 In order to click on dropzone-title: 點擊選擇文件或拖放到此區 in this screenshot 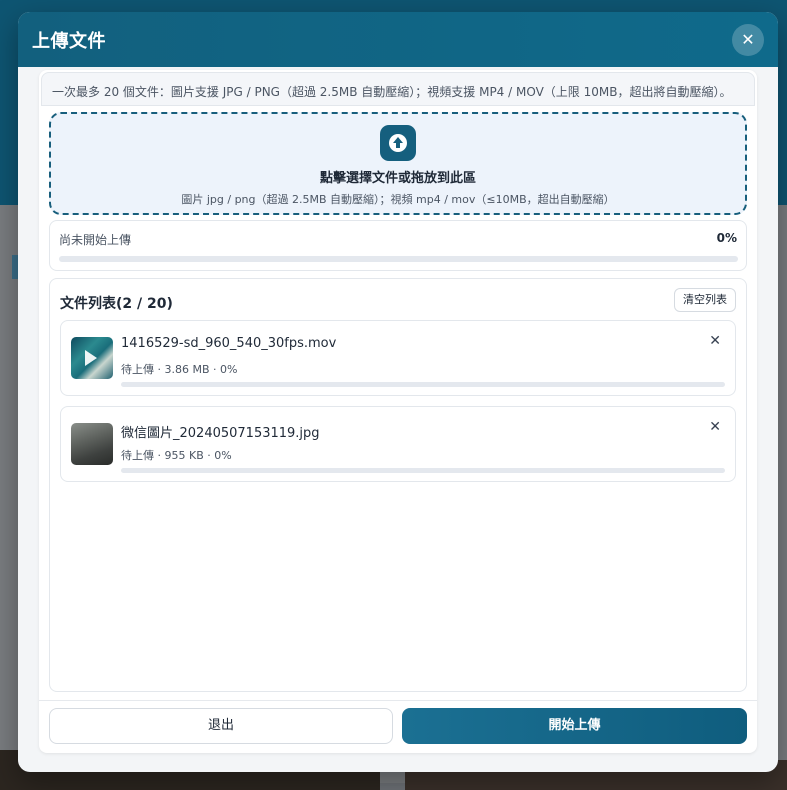, I will do `click(397, 178)`.